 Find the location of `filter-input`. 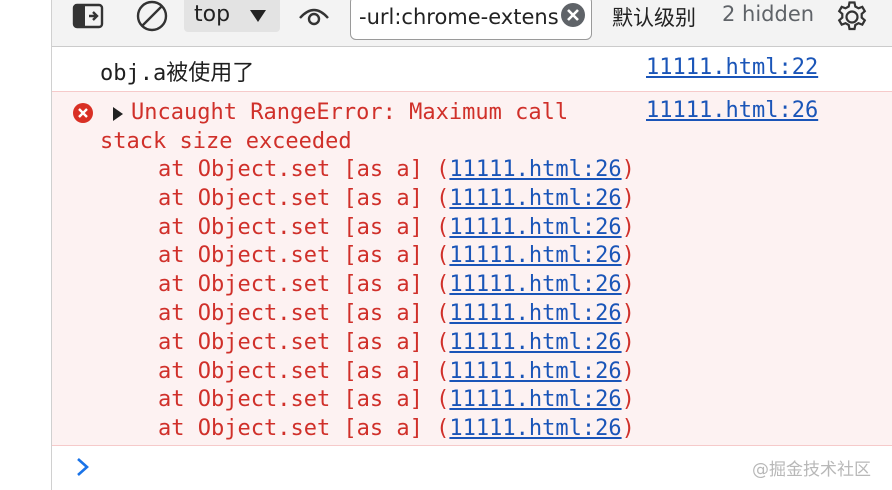

filter-input is located at coordinates (459, 17).